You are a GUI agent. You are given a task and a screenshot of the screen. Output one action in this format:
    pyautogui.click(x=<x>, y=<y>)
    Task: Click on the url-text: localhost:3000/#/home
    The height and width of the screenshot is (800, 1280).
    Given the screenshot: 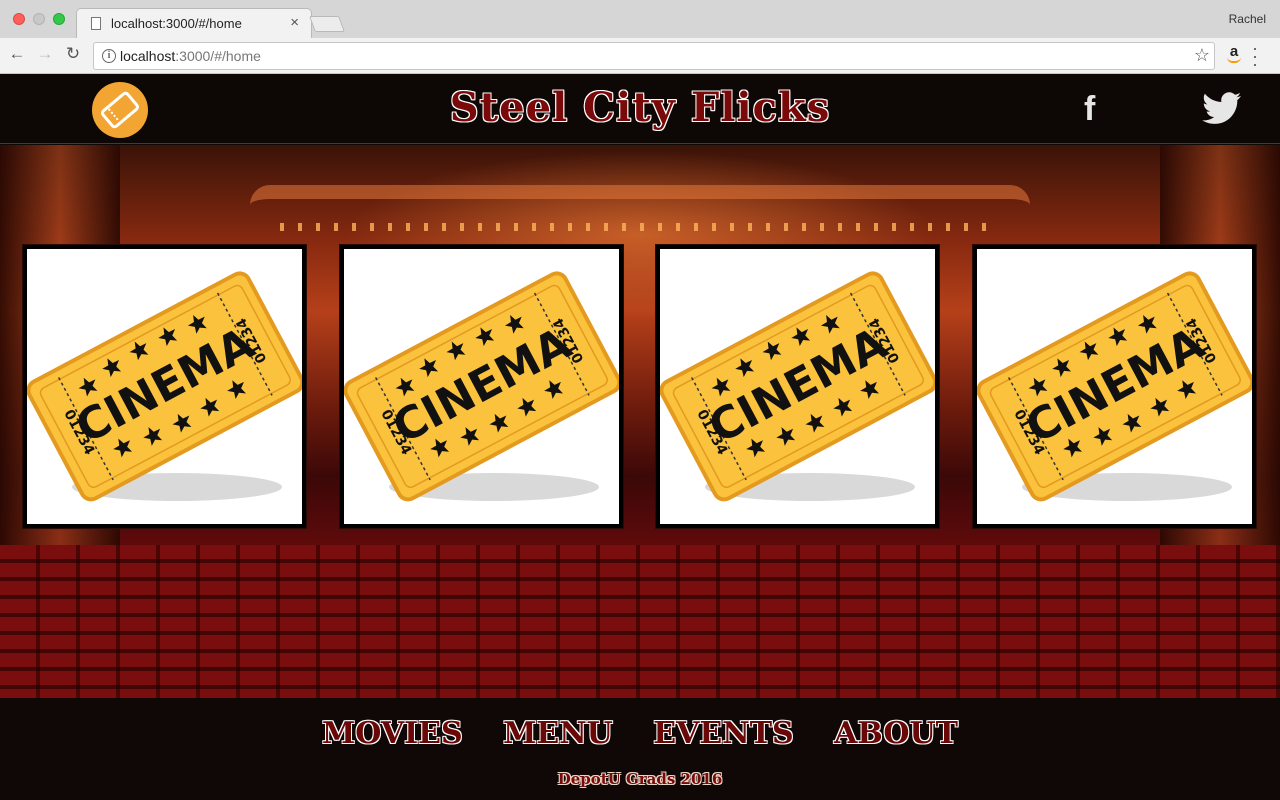 What is the action you would take?
    pyautogui.click(x=190, y=56)
    